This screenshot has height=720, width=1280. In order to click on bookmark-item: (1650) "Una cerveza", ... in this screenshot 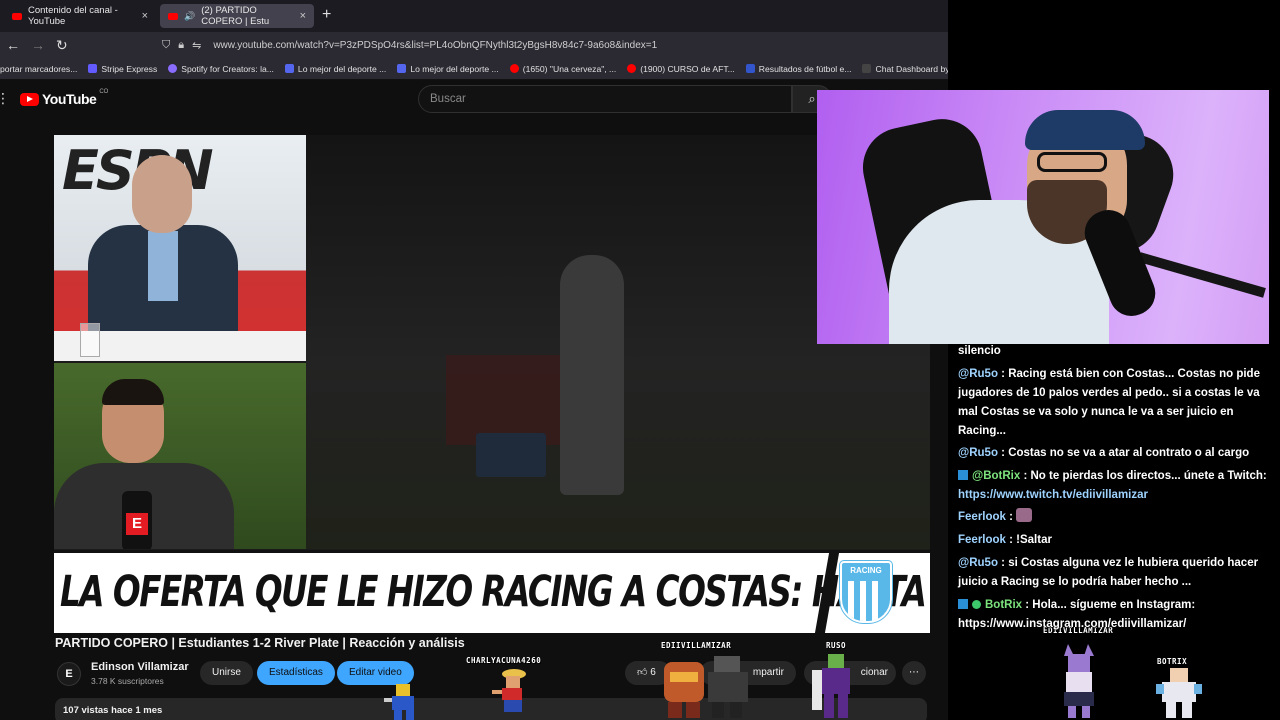, I will do `click(562, 69)`.